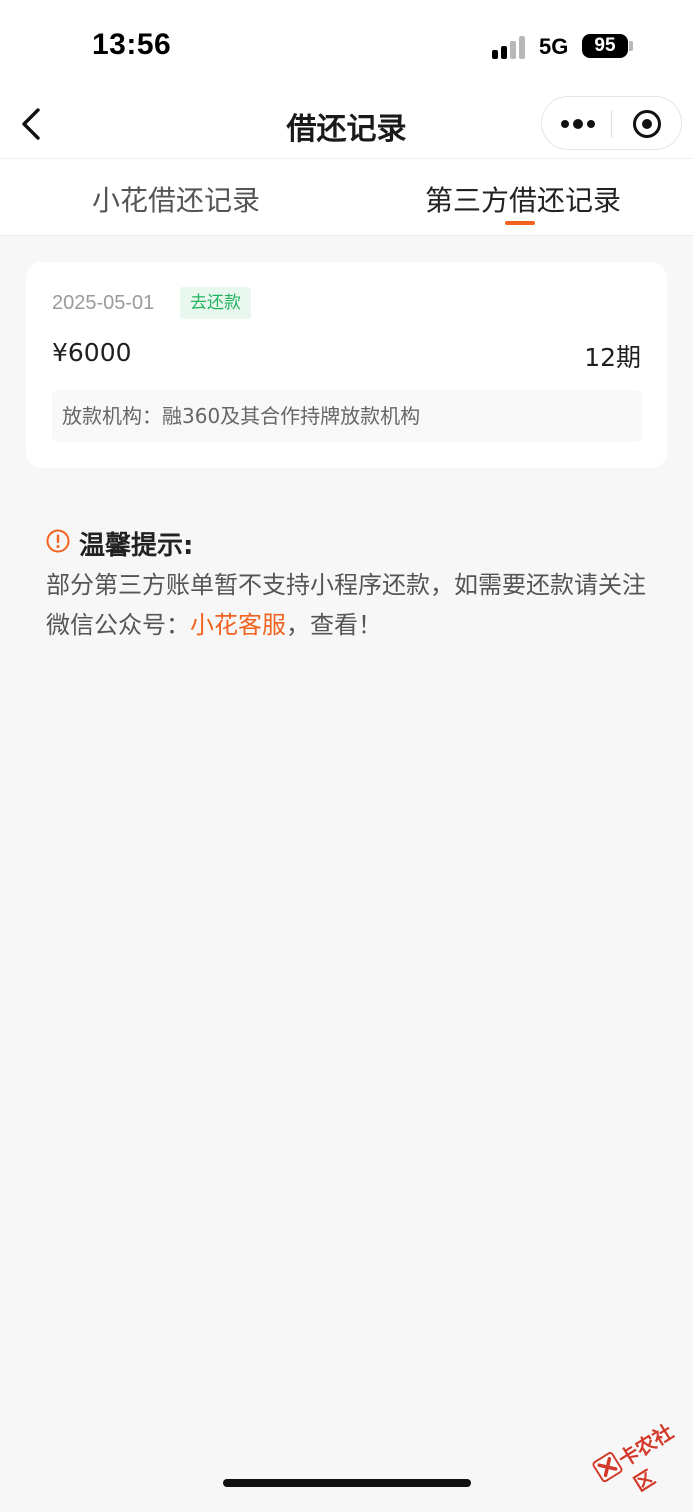 The height and width of the screenshot is (1512, 693). What do you see at coordinates (238, 625) in the screenshot?
I see `customer-service-link: 小花客服` at bounding box center [238, 625].